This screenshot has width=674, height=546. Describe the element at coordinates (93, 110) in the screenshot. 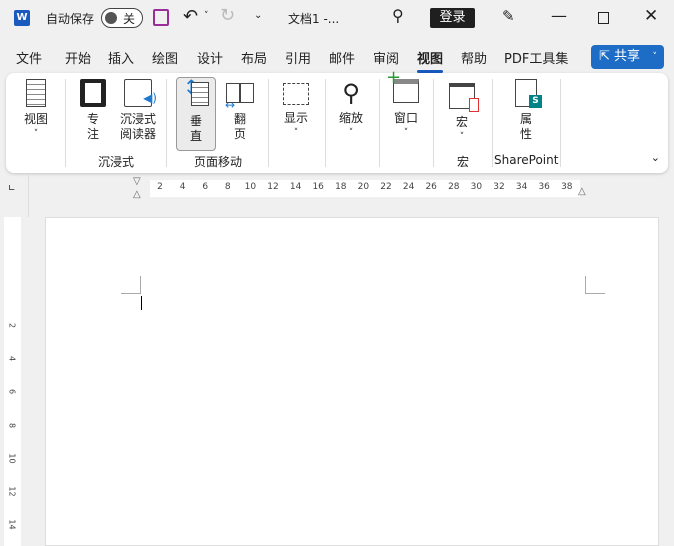

I see `focus-button: 专注` at that location.